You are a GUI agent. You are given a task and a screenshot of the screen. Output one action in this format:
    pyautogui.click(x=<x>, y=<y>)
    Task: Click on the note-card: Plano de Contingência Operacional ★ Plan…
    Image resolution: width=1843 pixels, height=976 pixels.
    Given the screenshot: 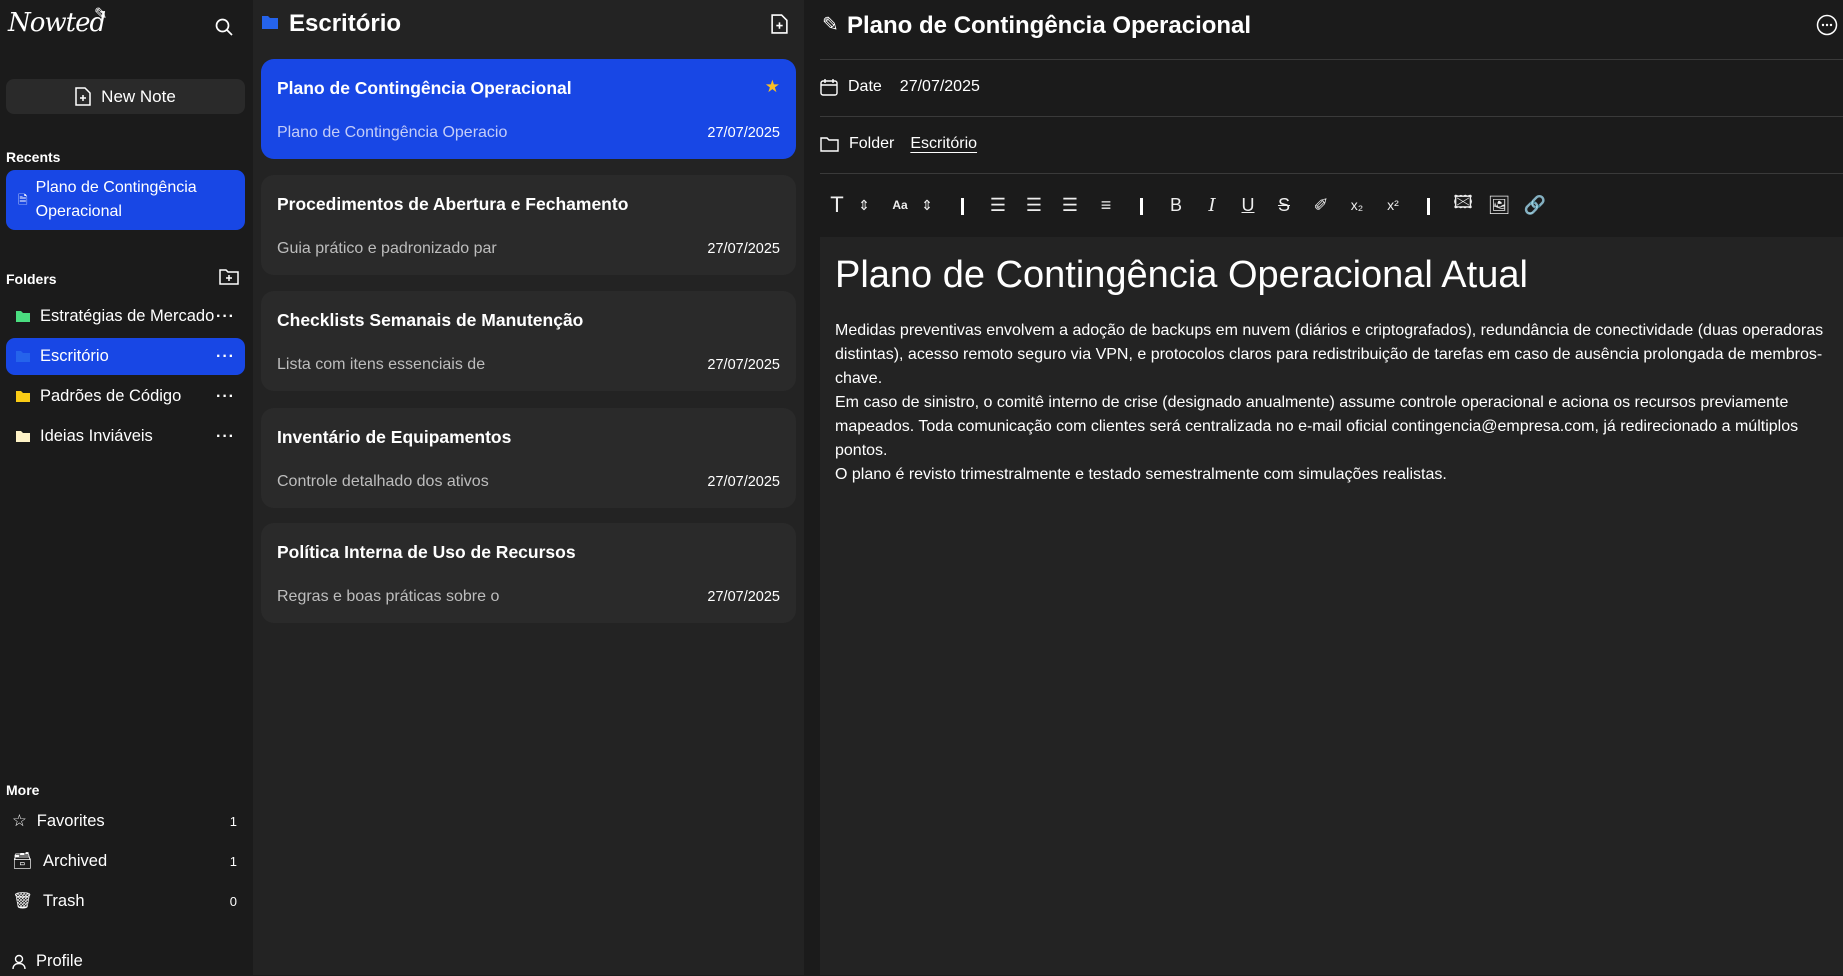 What is the action you would take?
    pyautogui.click(x=528, y=109)
    